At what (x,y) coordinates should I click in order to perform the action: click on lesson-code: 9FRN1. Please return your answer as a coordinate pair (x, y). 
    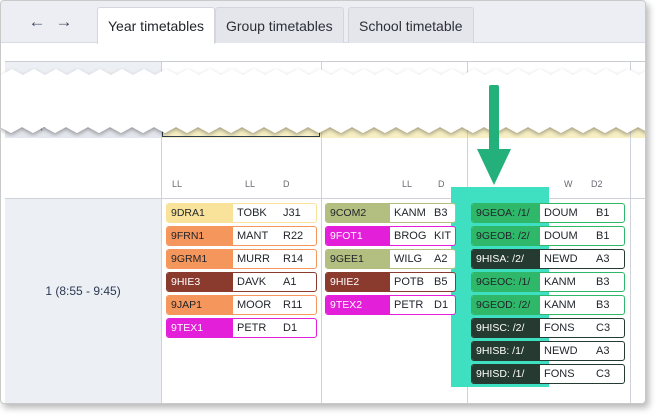
    Looking at the image, I should click on (200, 236).